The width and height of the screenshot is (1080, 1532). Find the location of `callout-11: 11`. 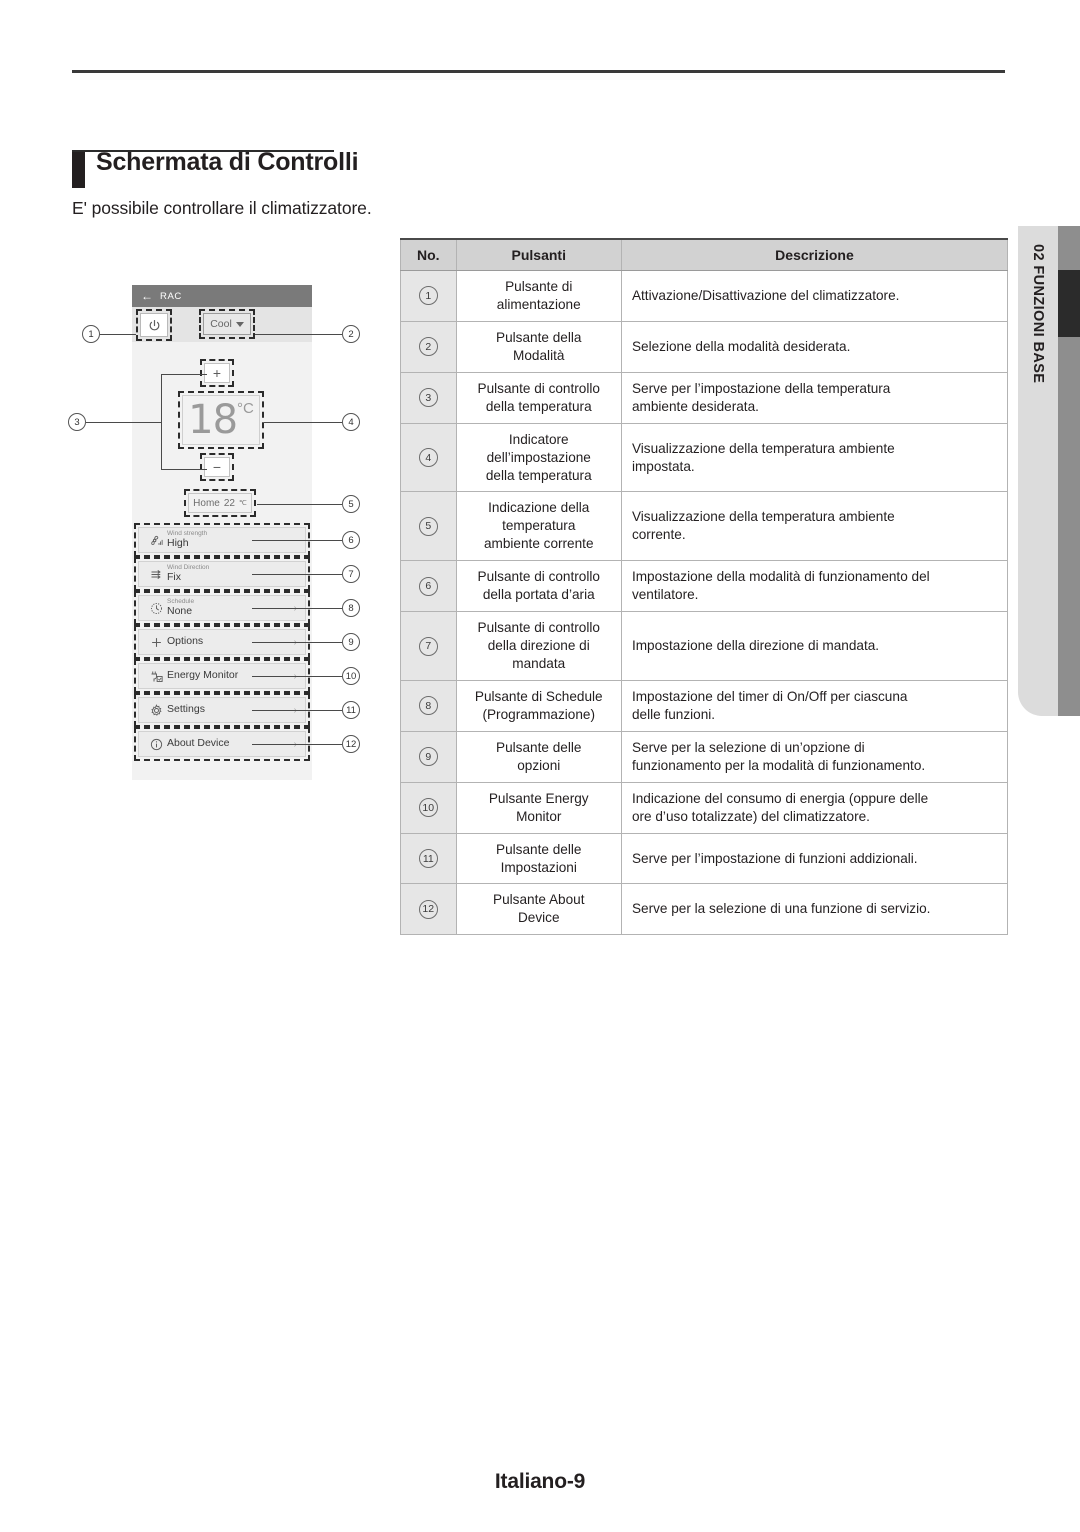

callout-11: 11 is located at coordinates (351, 710).